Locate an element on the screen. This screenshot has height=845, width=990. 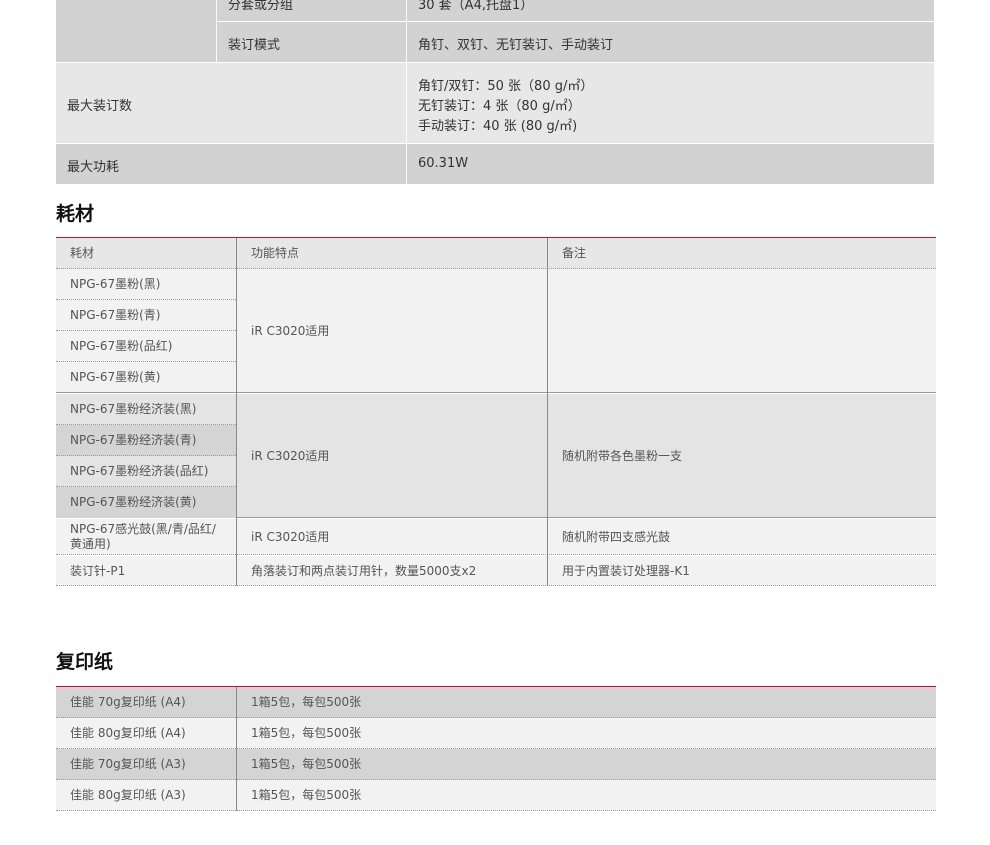
spec-value-line: 手动装订：40 张 (80 g/㎡) is located at coordinates (498, 126).